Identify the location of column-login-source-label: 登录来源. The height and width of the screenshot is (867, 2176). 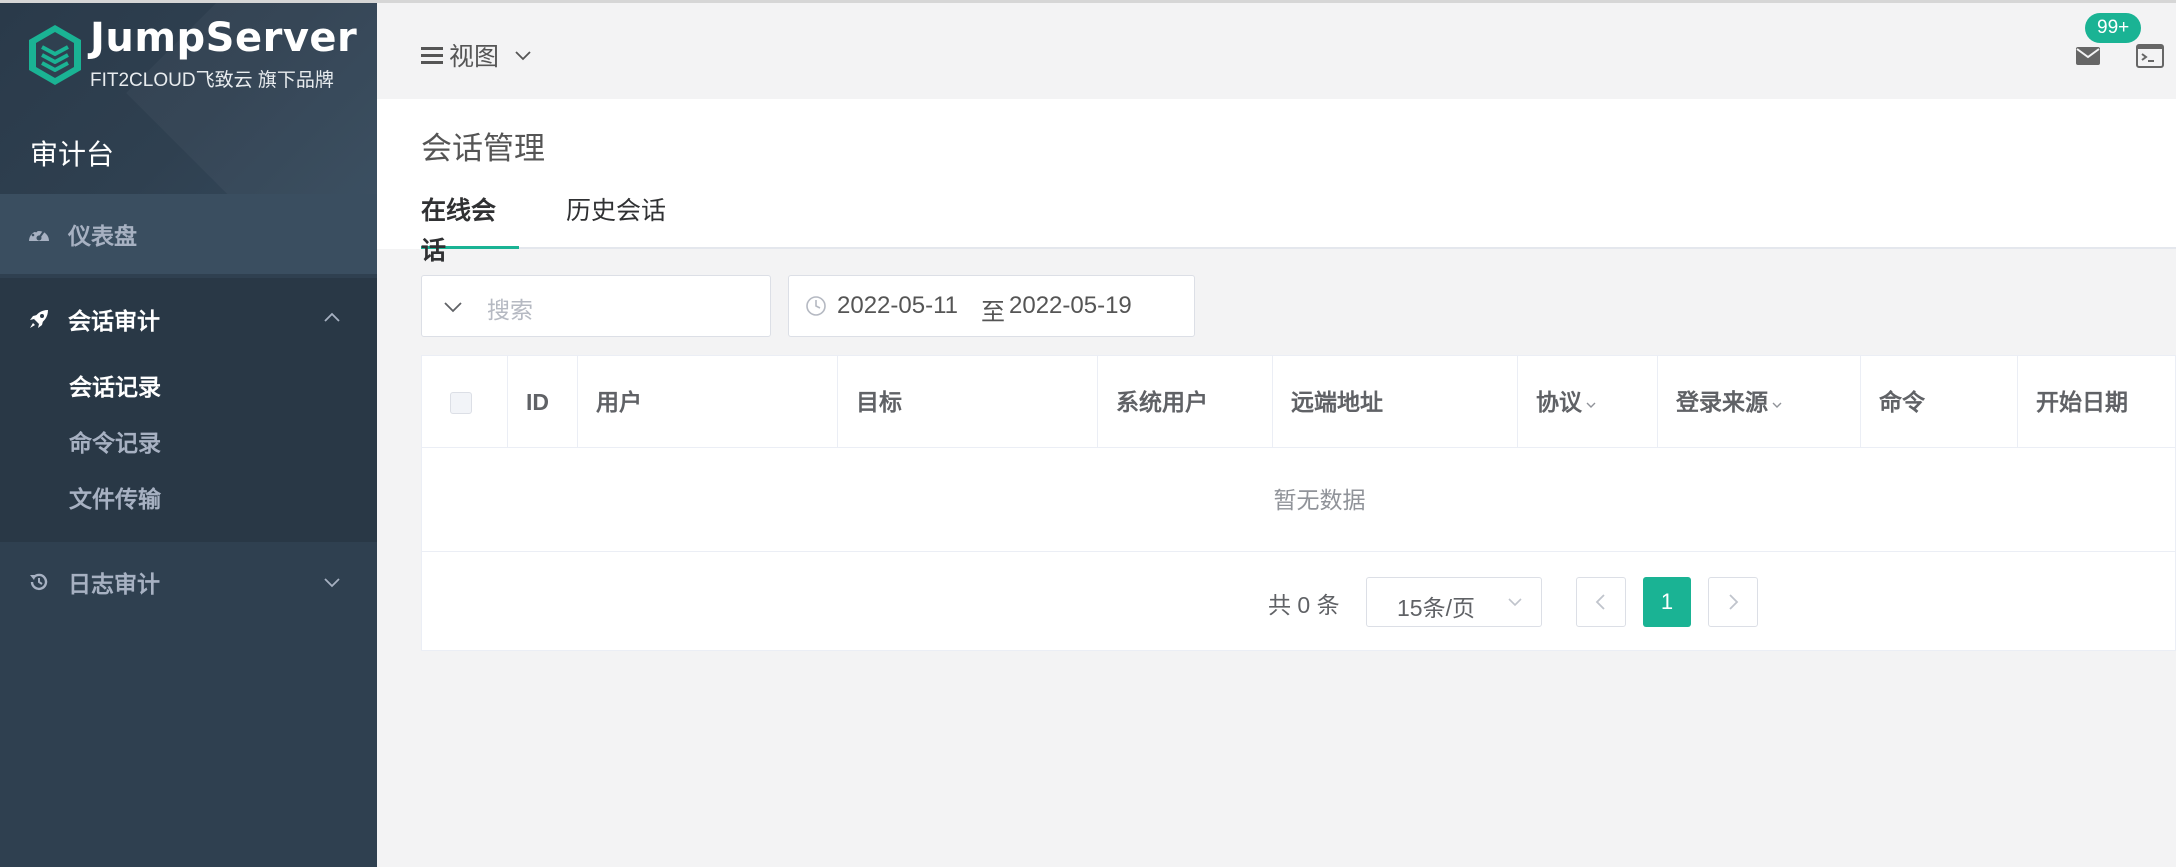
(1722, 402).